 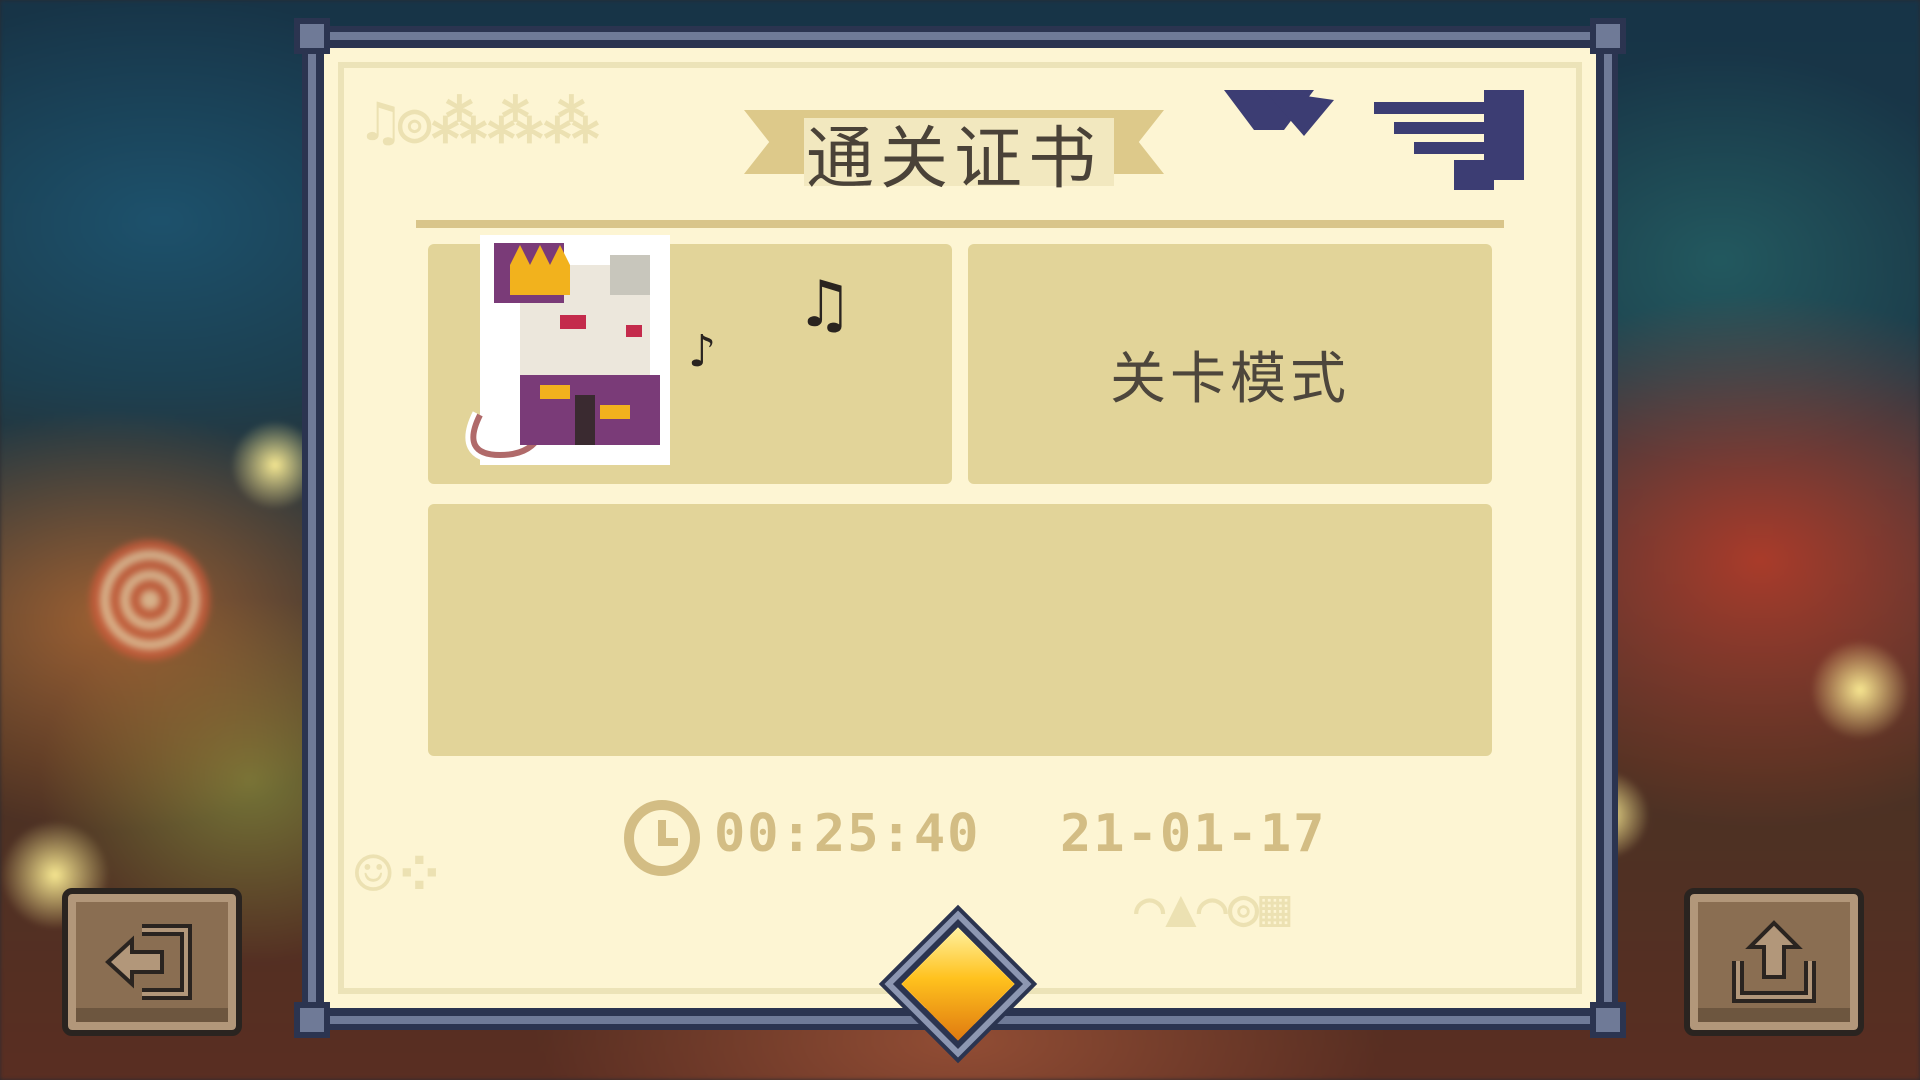 I want to click on clear-time: 00:25:40, so click(x=847, y=834).